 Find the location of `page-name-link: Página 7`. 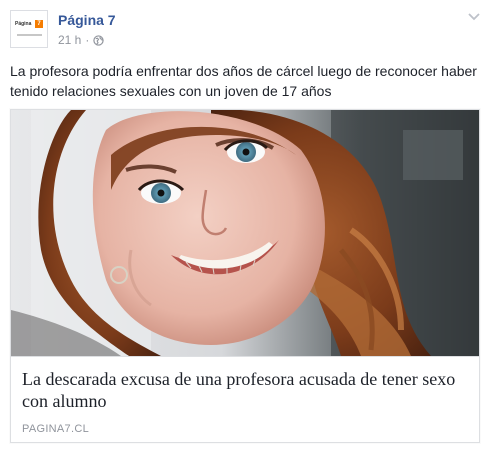

page-name-link: Página 7 is located at coordinates (87, 20).